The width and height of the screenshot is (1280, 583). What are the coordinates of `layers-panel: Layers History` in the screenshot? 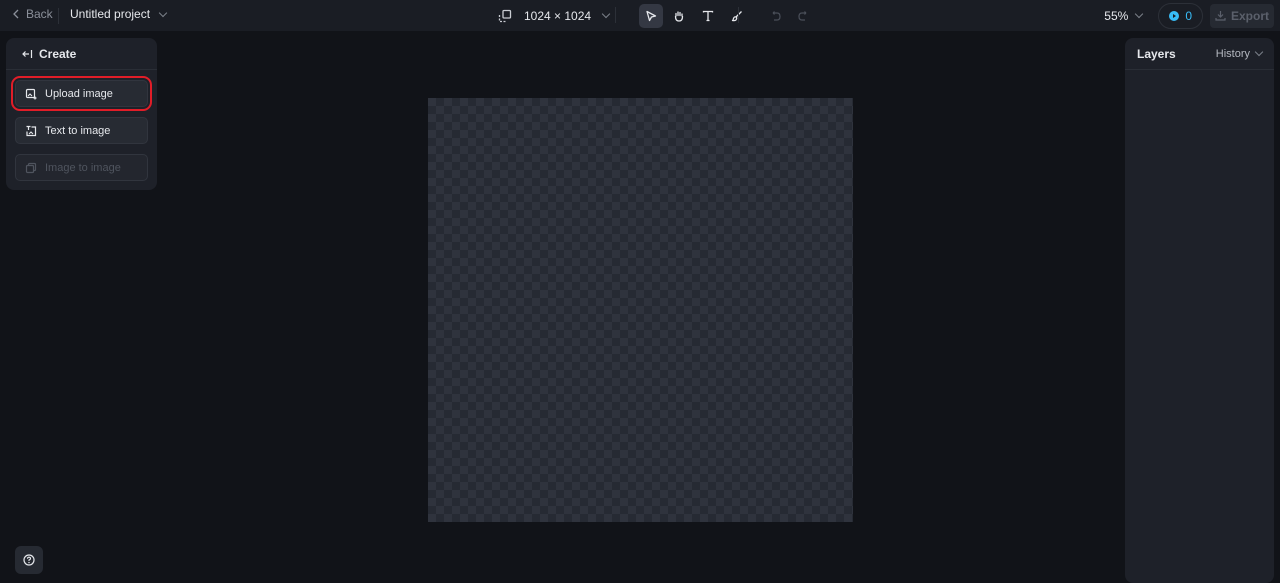 It's located at (1199, 310).